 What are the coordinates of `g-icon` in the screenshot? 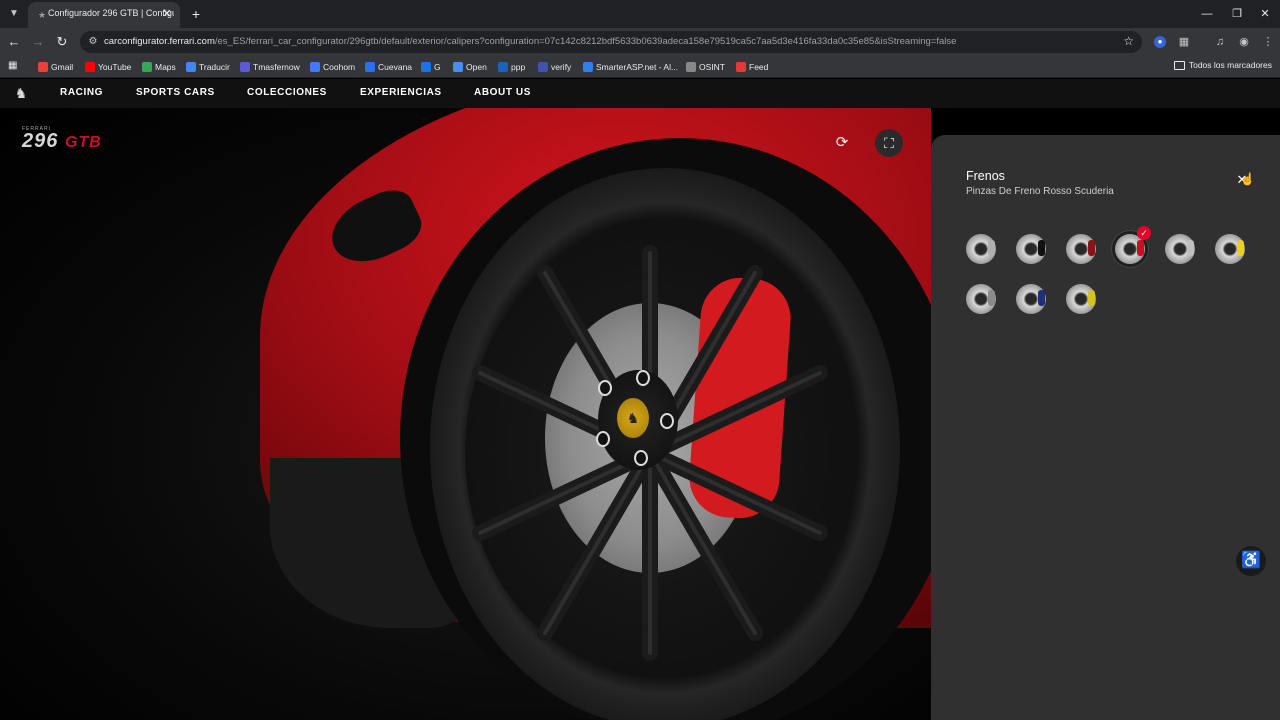 It's located at (426, 67).